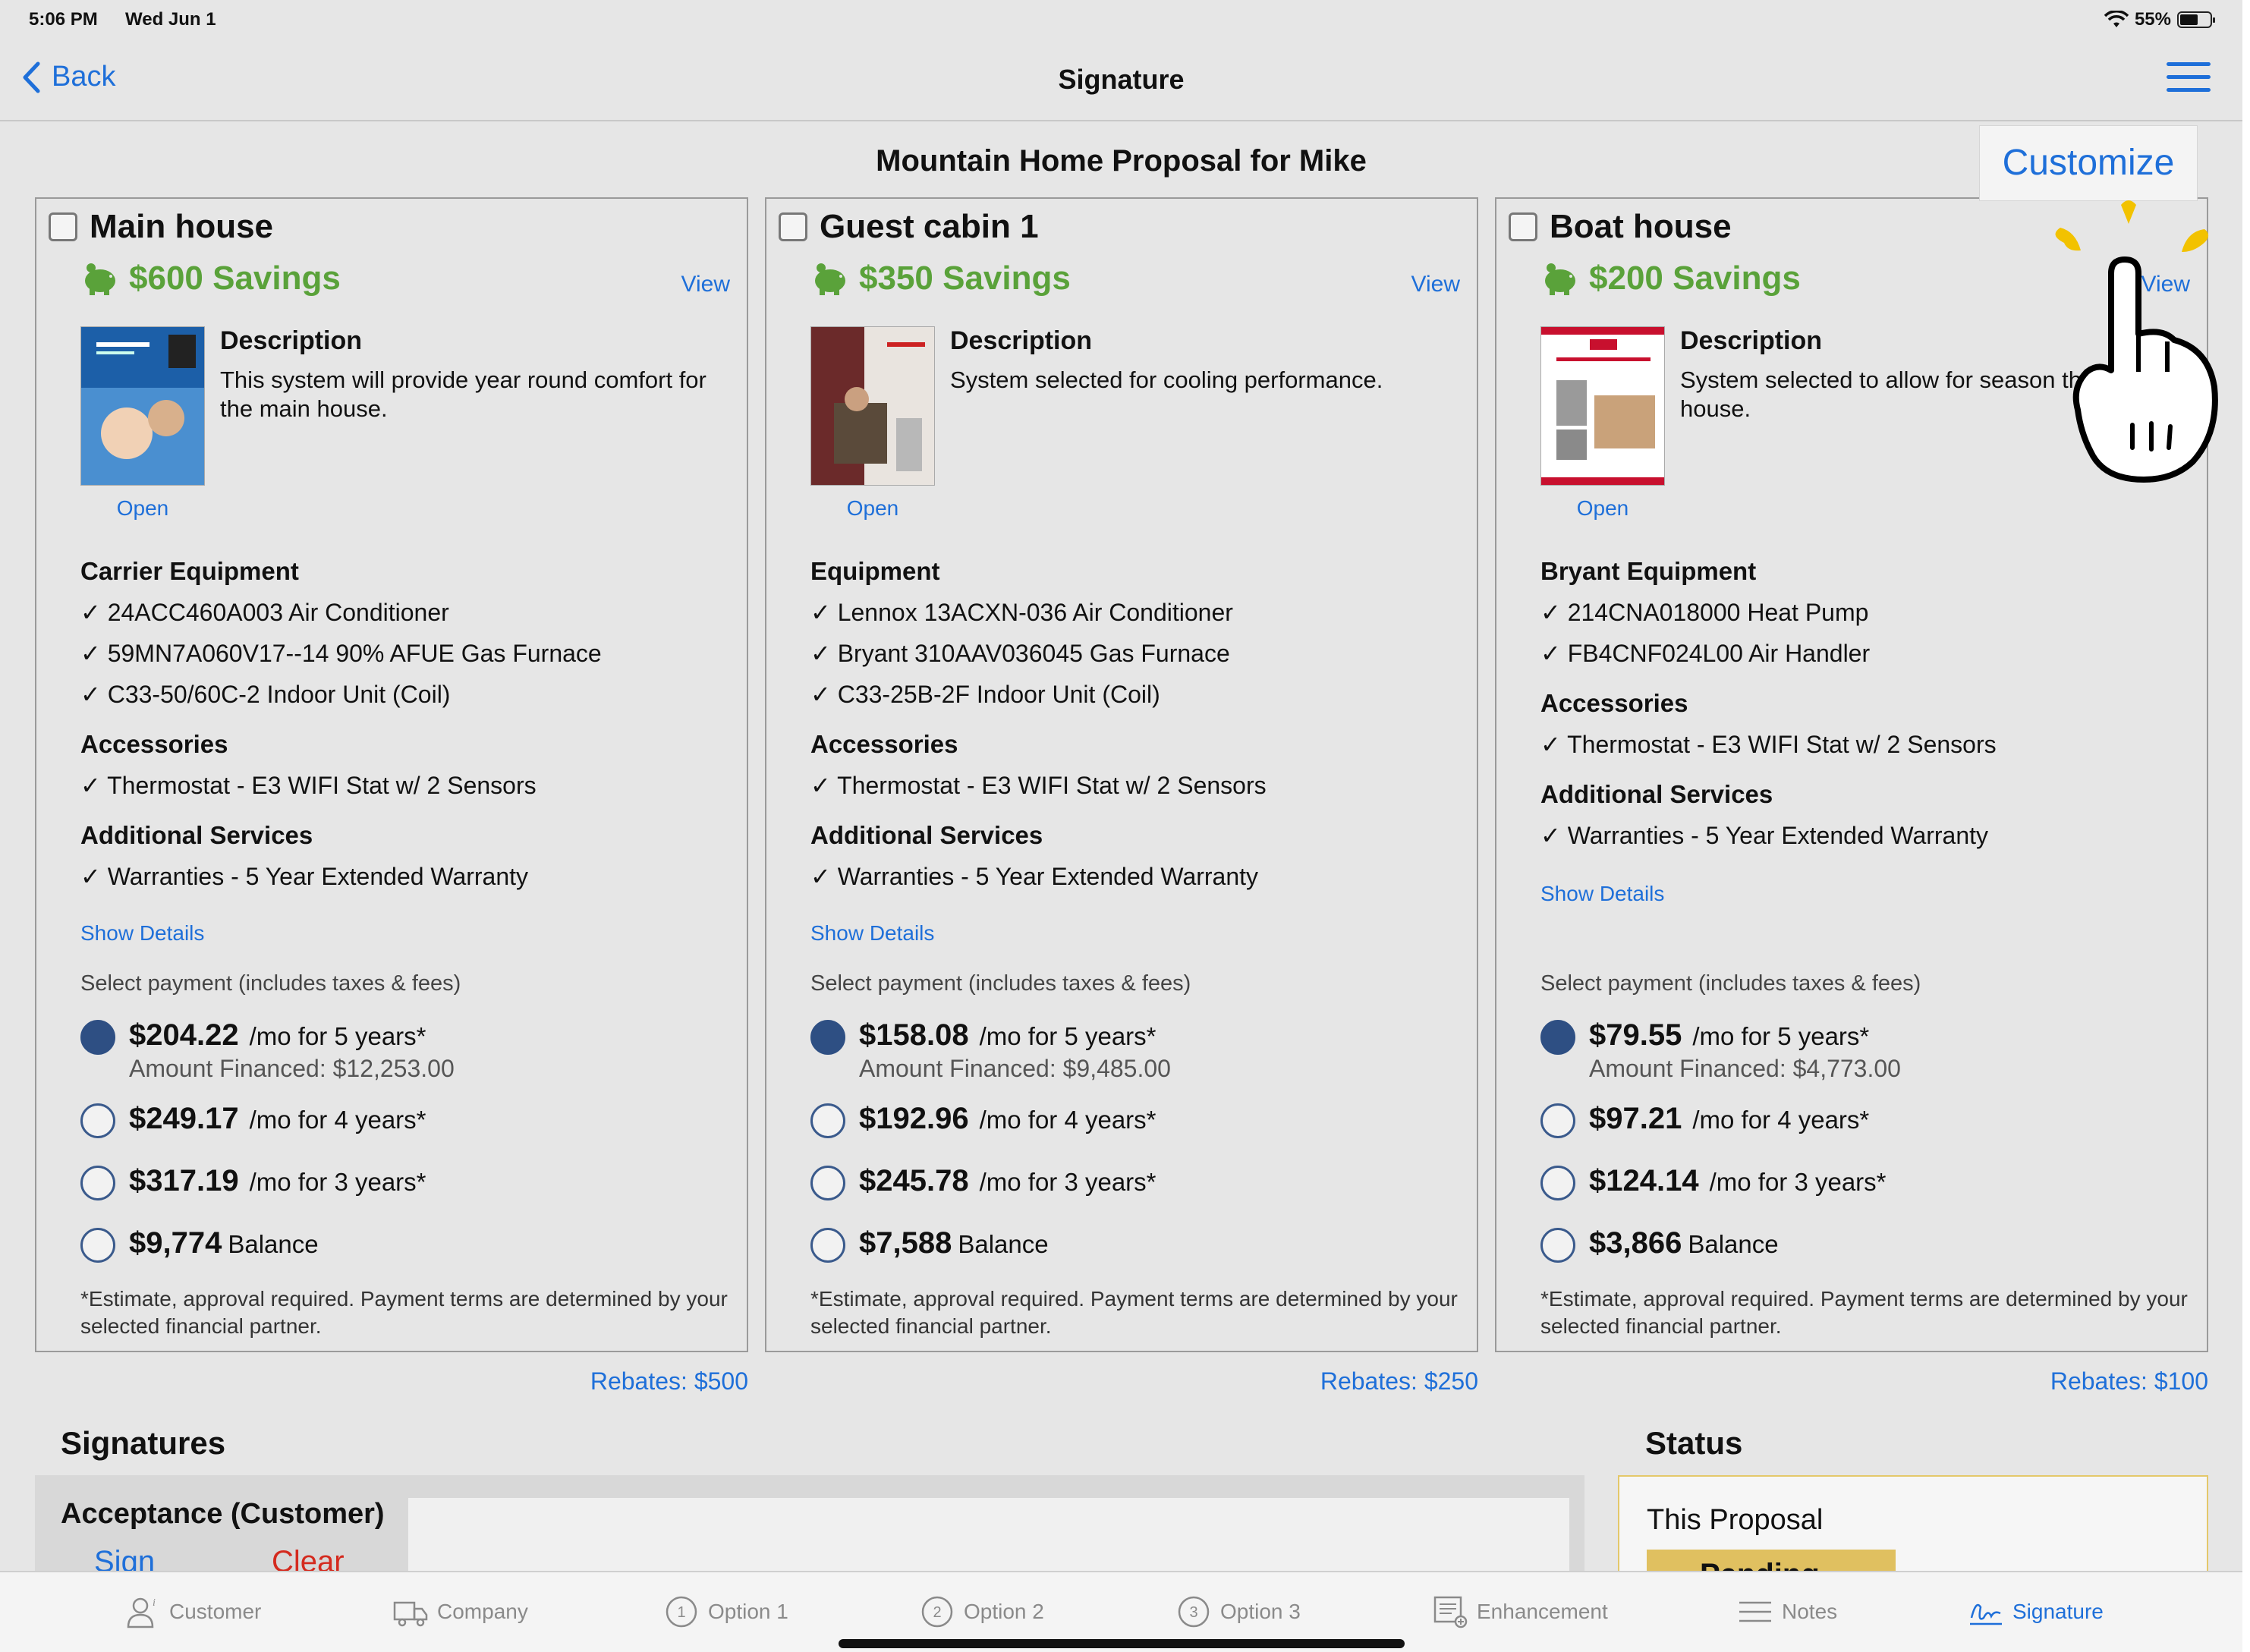 The width and height of the screenshot is (2250, 1652). Describe the element at coordinates (2136, 341) in the screenshot. I see `tap-hand-icon` at that location.